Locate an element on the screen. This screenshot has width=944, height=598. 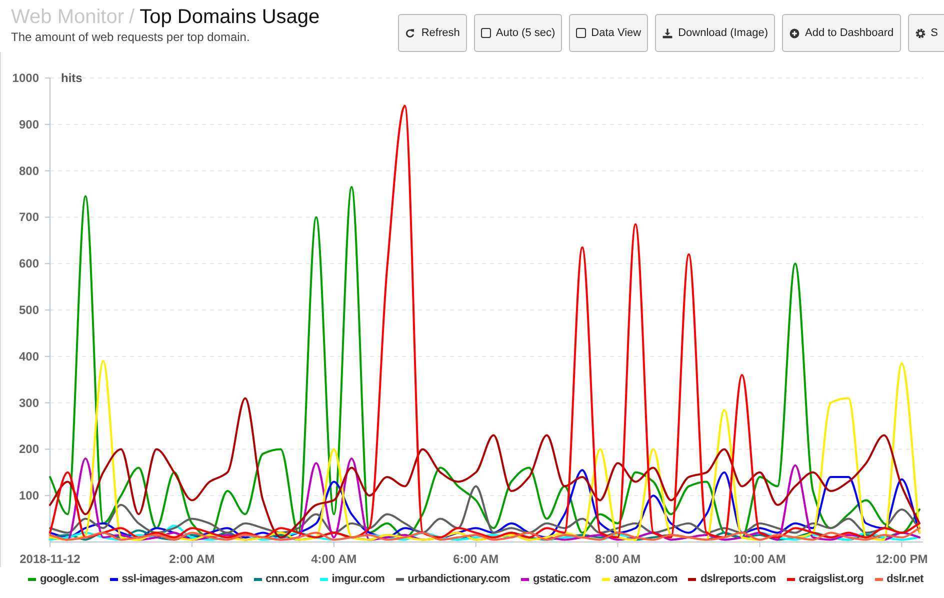
axis-title: hits is located at coordinates (71, 78).